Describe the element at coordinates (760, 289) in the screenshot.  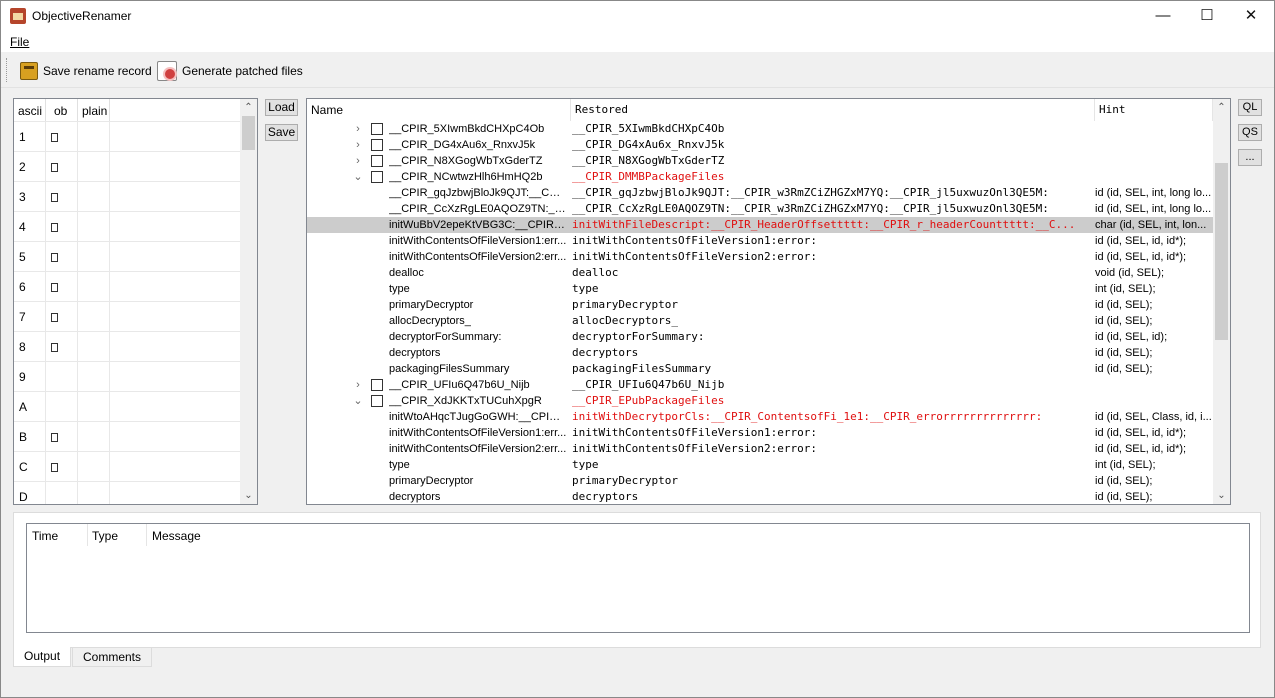
I see `tree-row: type type int (id, SEL);` at that location.